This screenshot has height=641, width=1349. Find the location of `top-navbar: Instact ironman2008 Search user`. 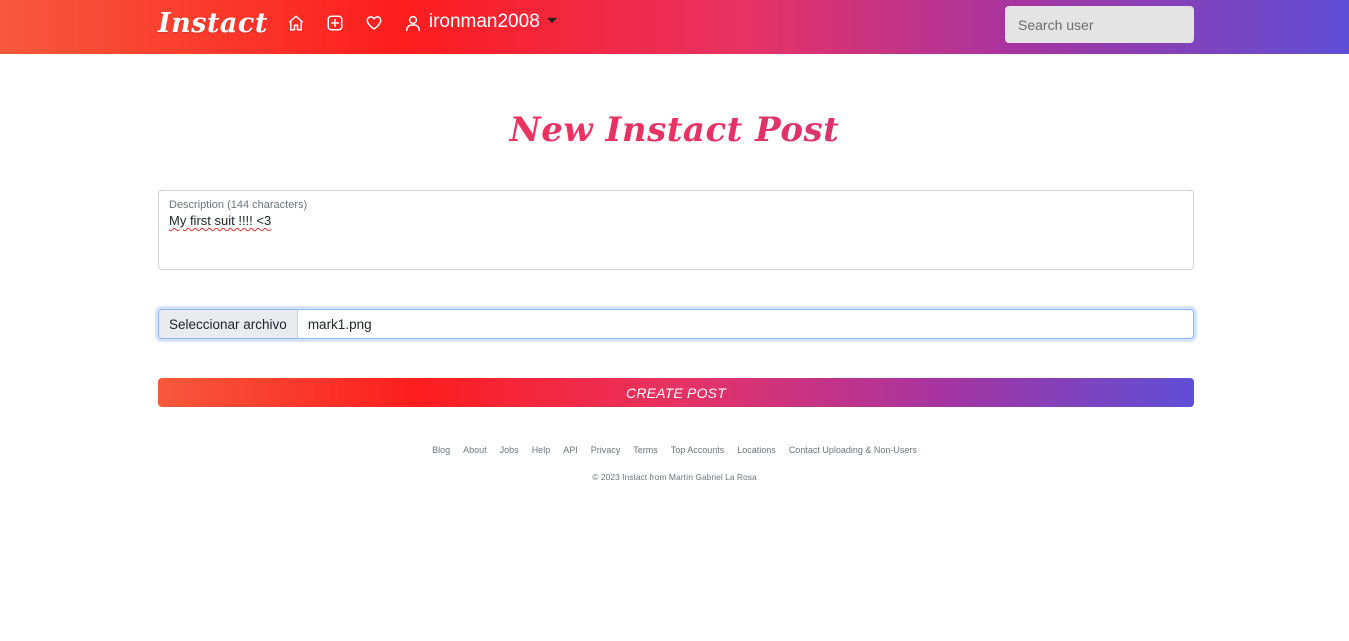

top-navbar: Instact ironman2008 Search user is located at coordinates (674, 27).